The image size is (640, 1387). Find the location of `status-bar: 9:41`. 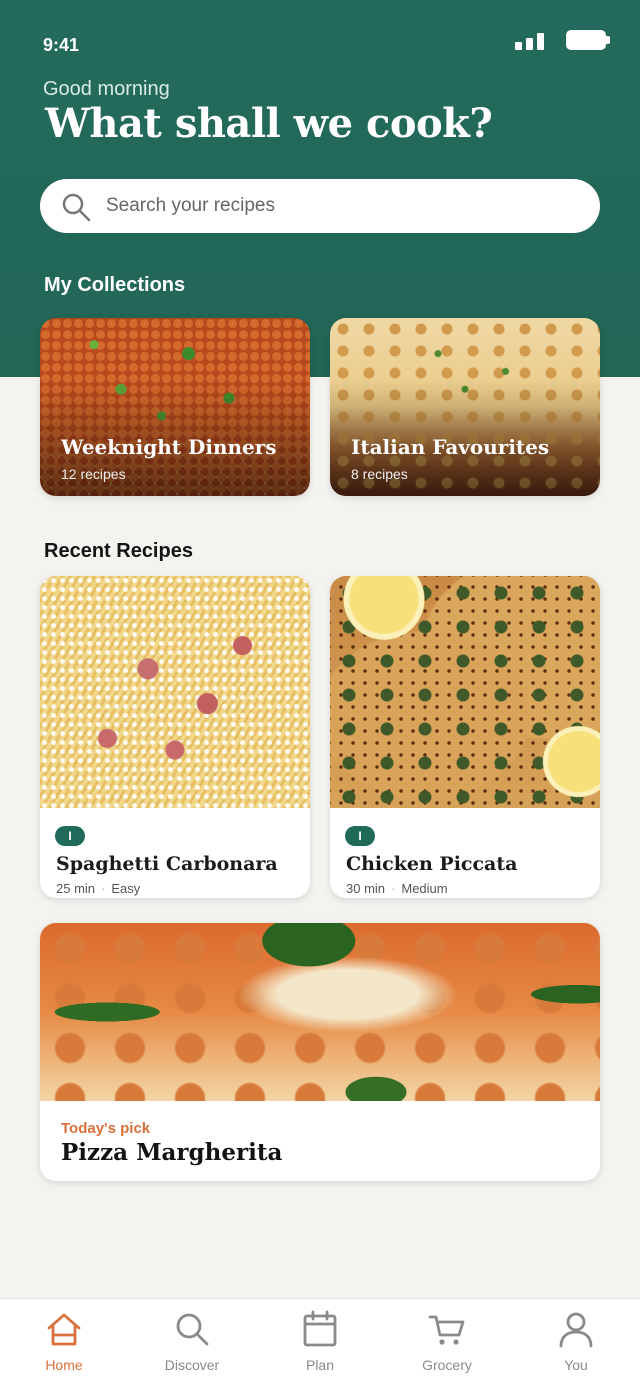

status-bar: 9:41 is located at coordinates (320, 40).